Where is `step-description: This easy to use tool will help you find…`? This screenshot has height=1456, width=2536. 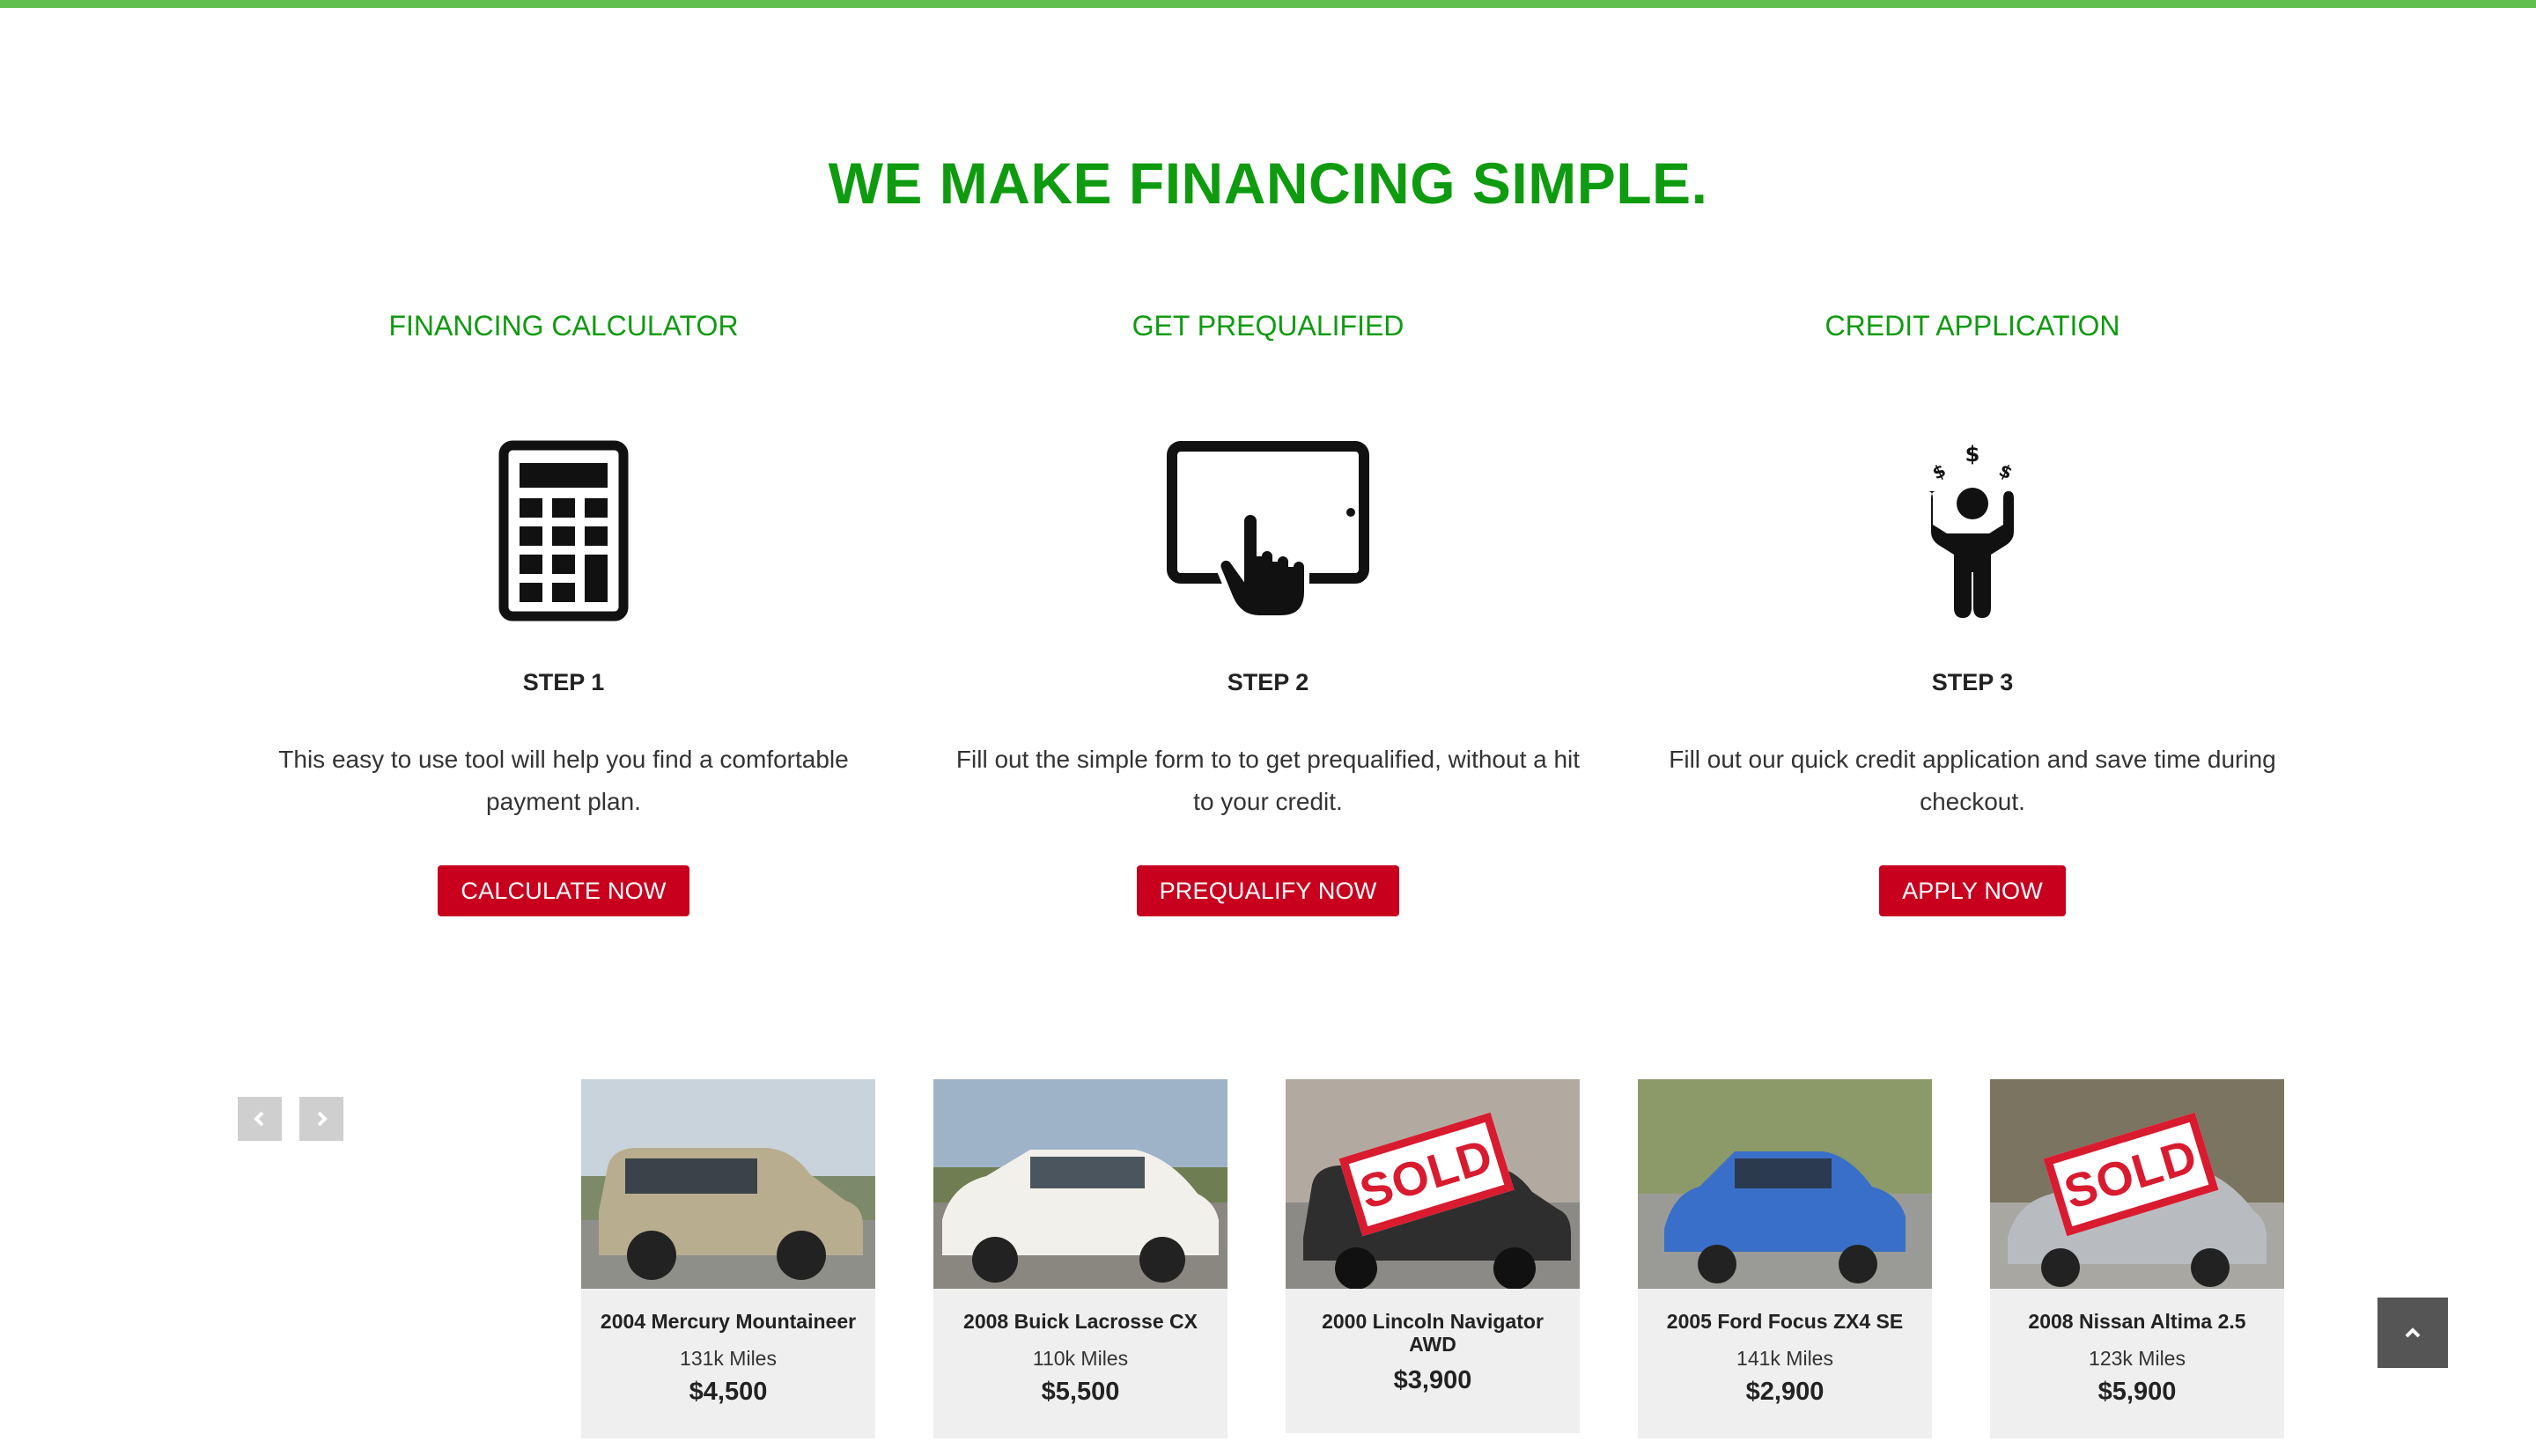
step-description: This easy to use tool will help you find… is located at coordinates (563, 781).